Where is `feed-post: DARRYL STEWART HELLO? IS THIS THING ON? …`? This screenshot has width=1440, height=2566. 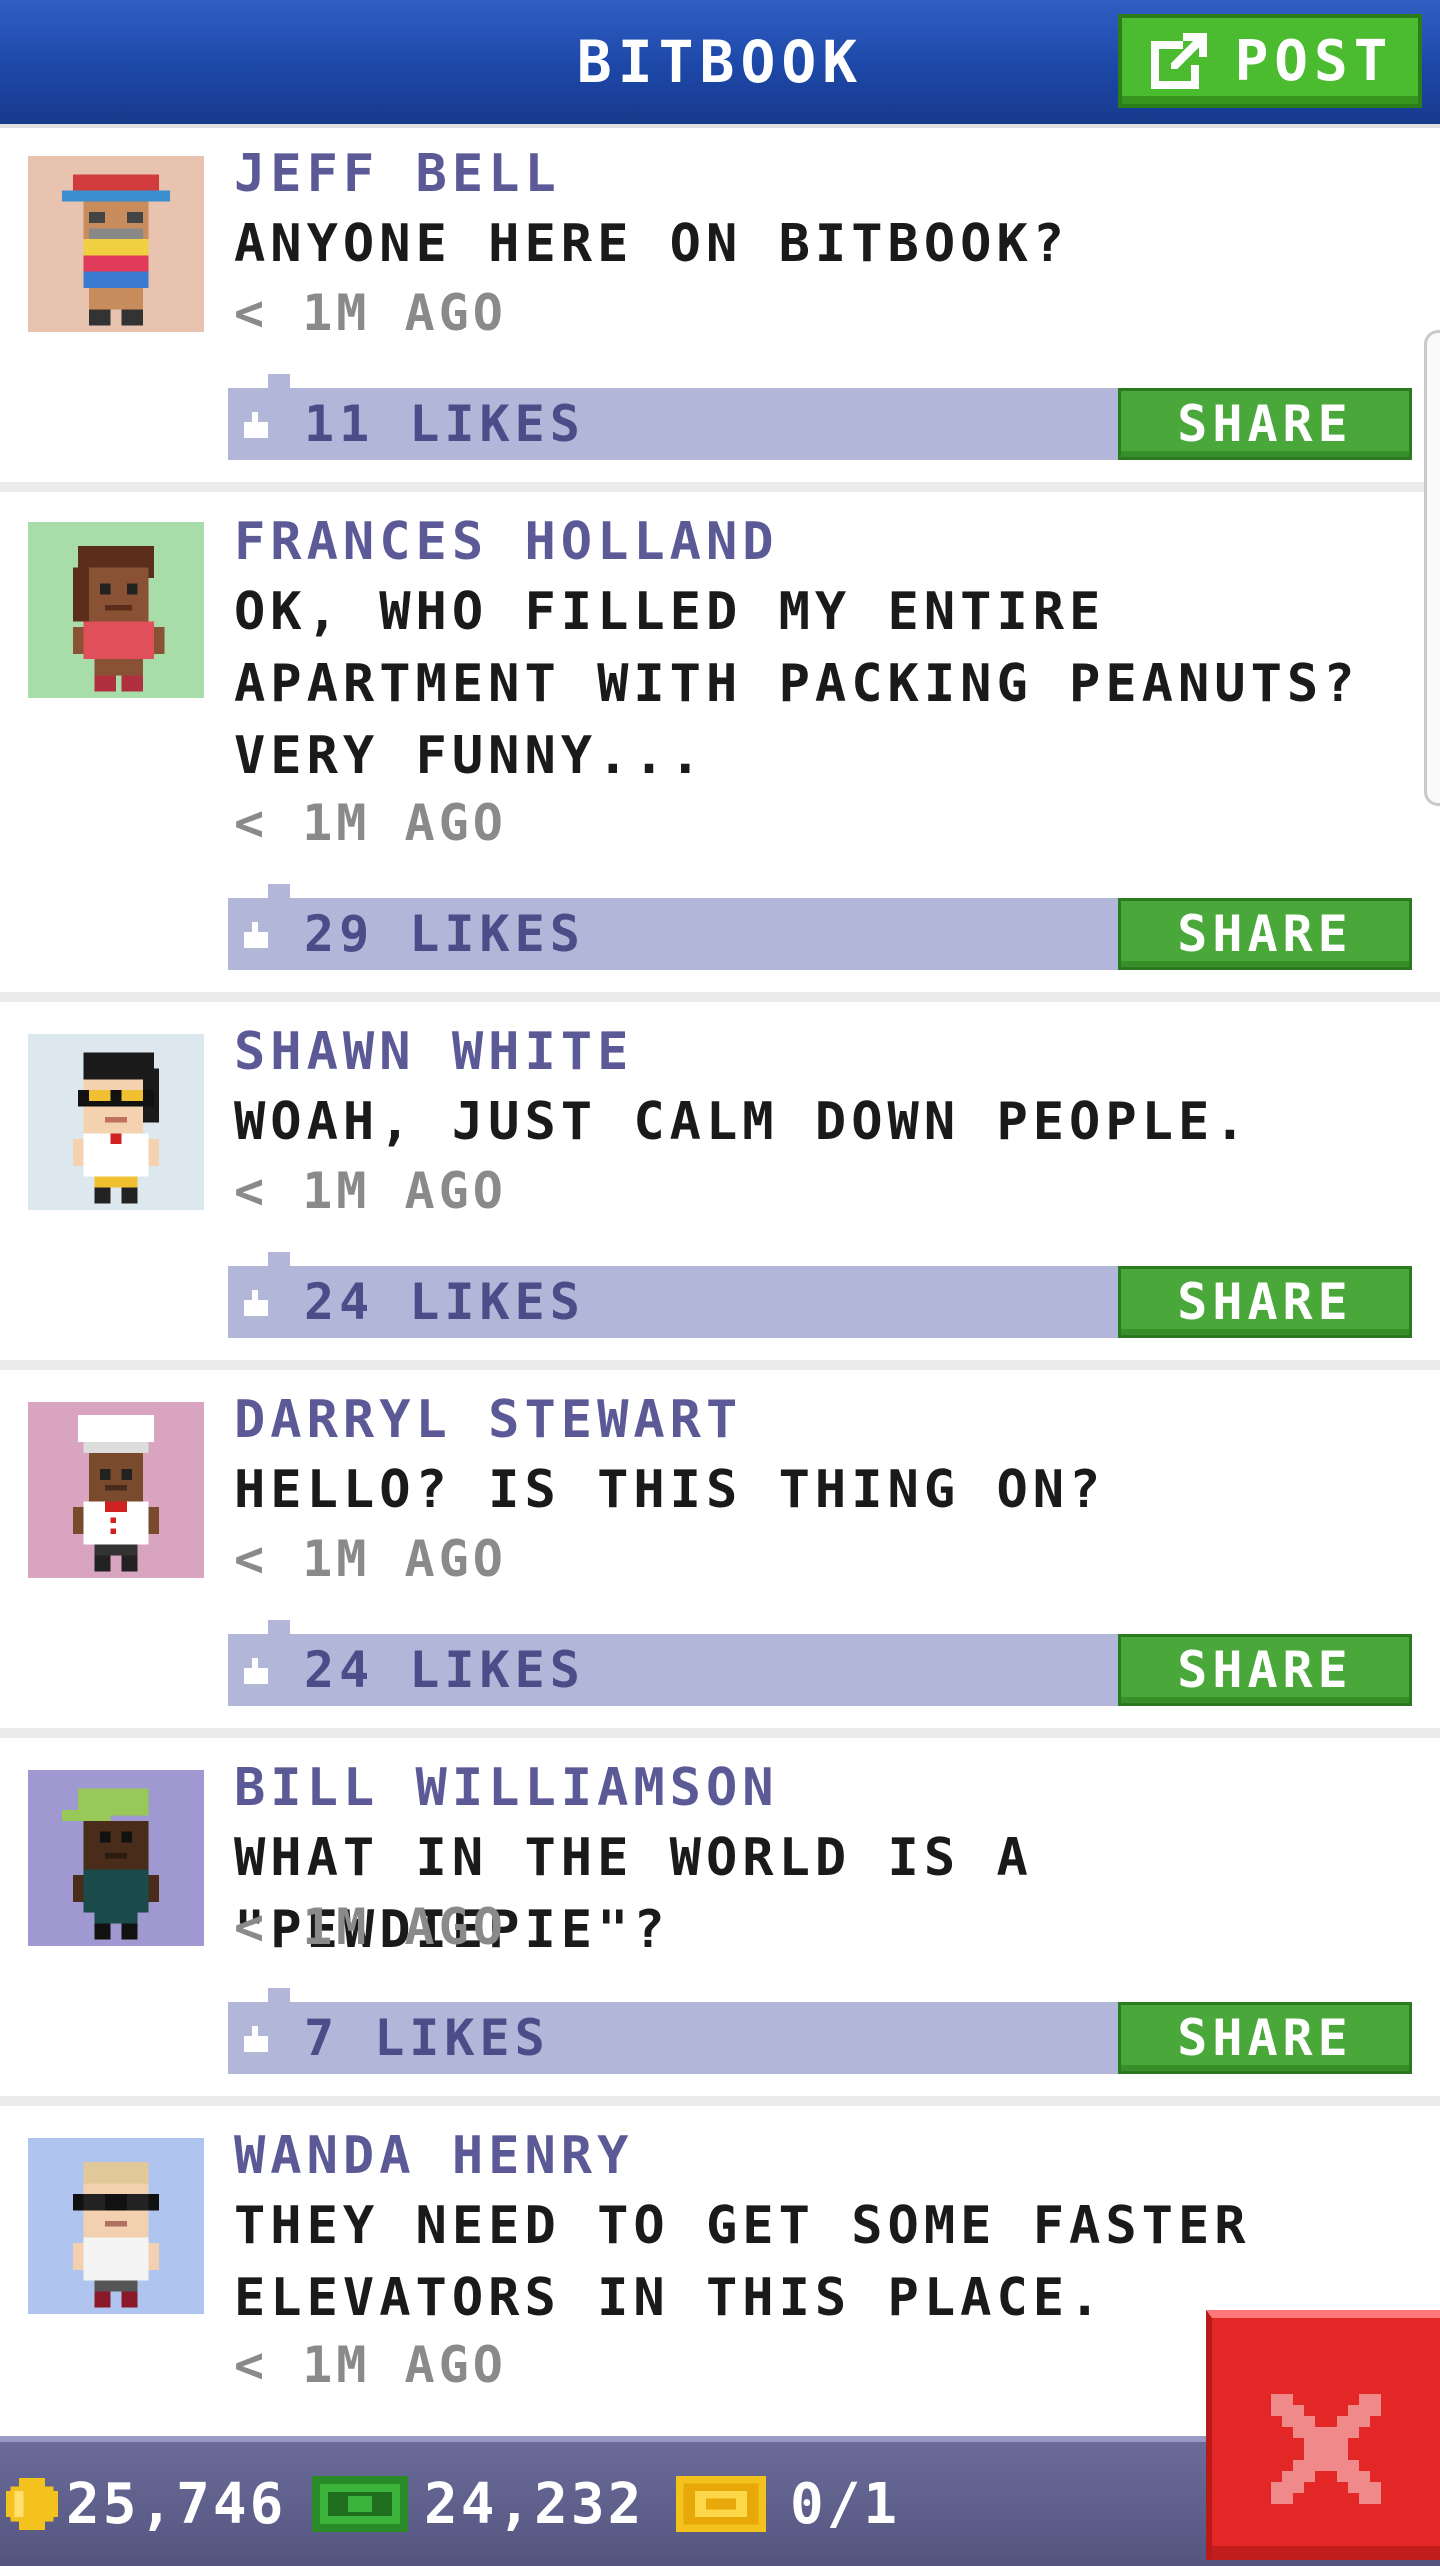
feed-post: DARRYL STEWART HELLO? IS THIS THING ON? … is located at coordinates (720, 1554).